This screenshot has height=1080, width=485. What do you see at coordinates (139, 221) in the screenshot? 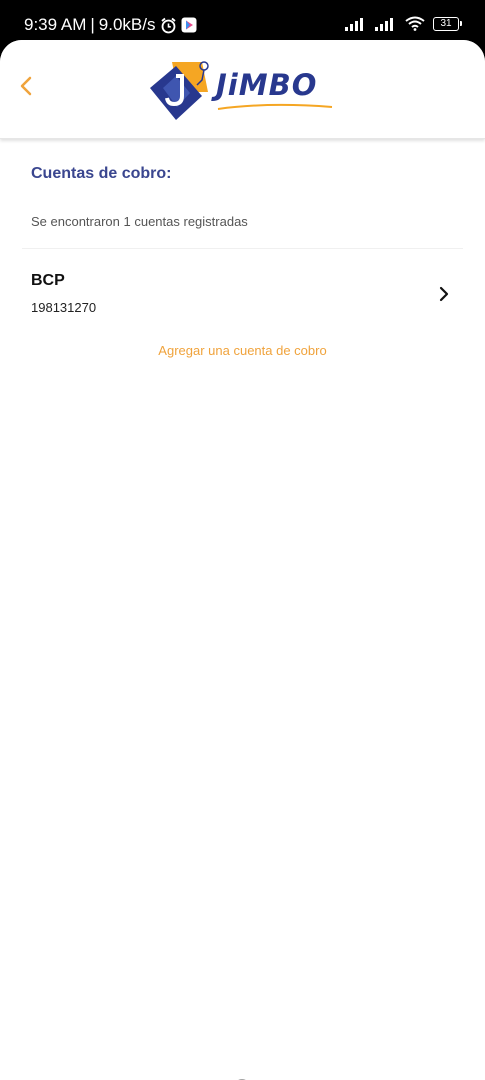
I see `results-count-text: Se encontraron 1 cuentas registradas` at bounding box center [139, 221].